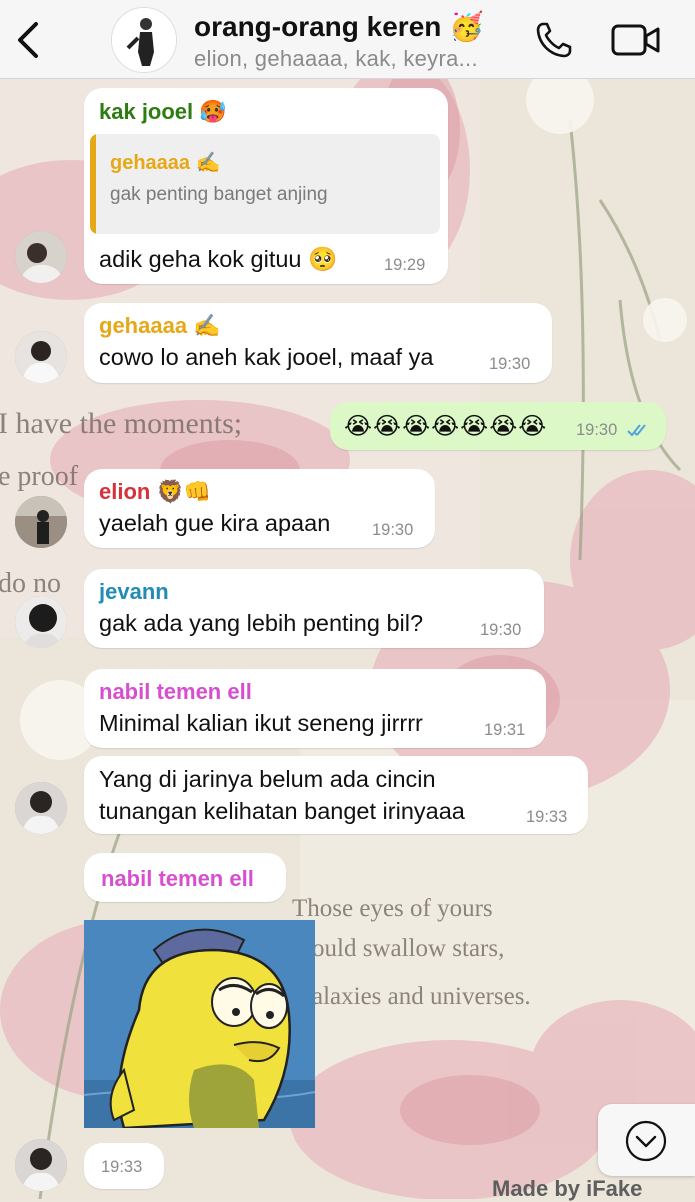 The width and height of the screenshot is (695, 1202). Describe the element at coordinates (163, 111) in the screenshot. I see `sender-name: kak jooel 🥵` at that location.